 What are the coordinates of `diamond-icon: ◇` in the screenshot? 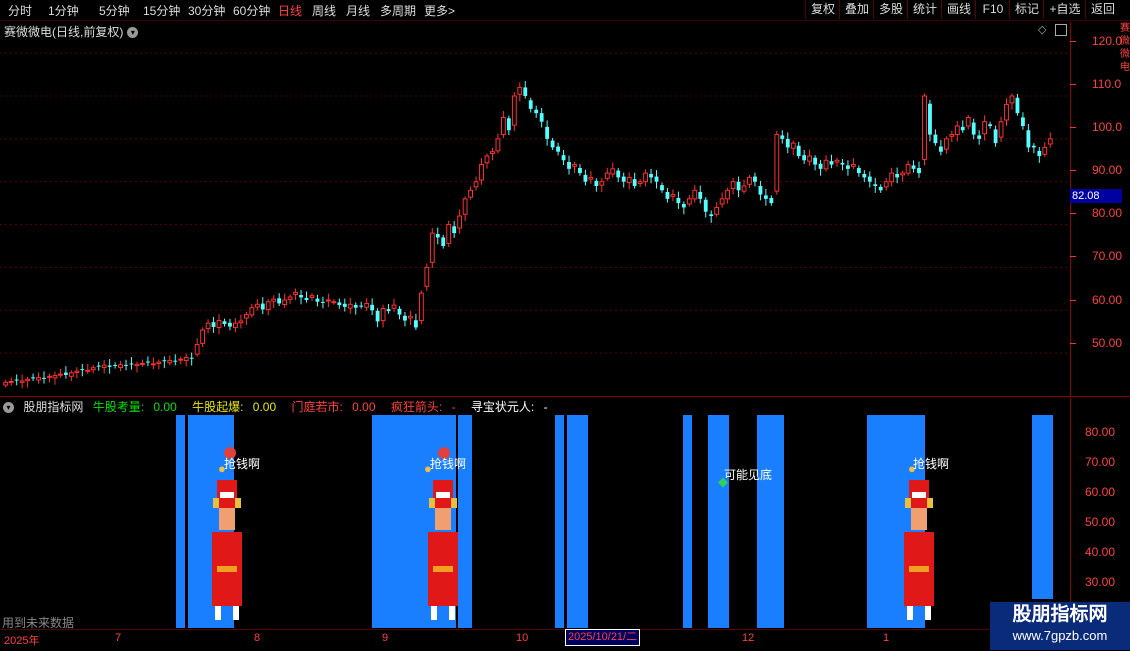 It's located at (1042, 29).